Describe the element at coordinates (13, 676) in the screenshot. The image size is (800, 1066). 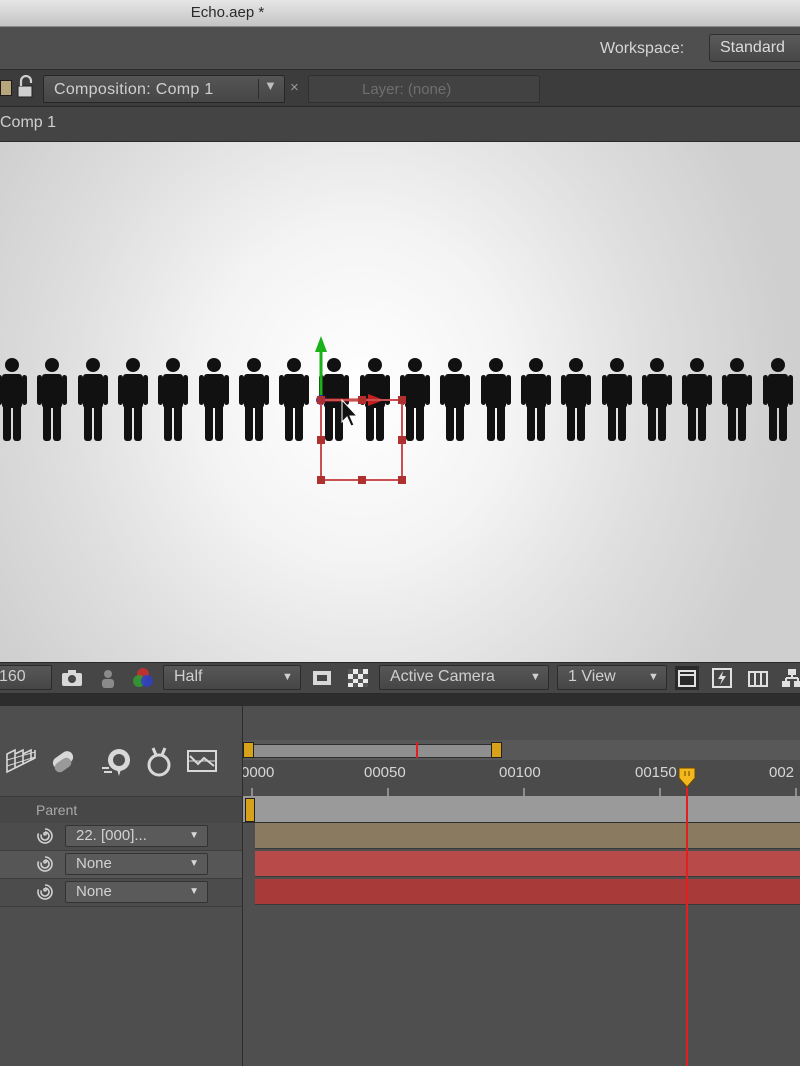
I see `magnification-value: 160` at that location.